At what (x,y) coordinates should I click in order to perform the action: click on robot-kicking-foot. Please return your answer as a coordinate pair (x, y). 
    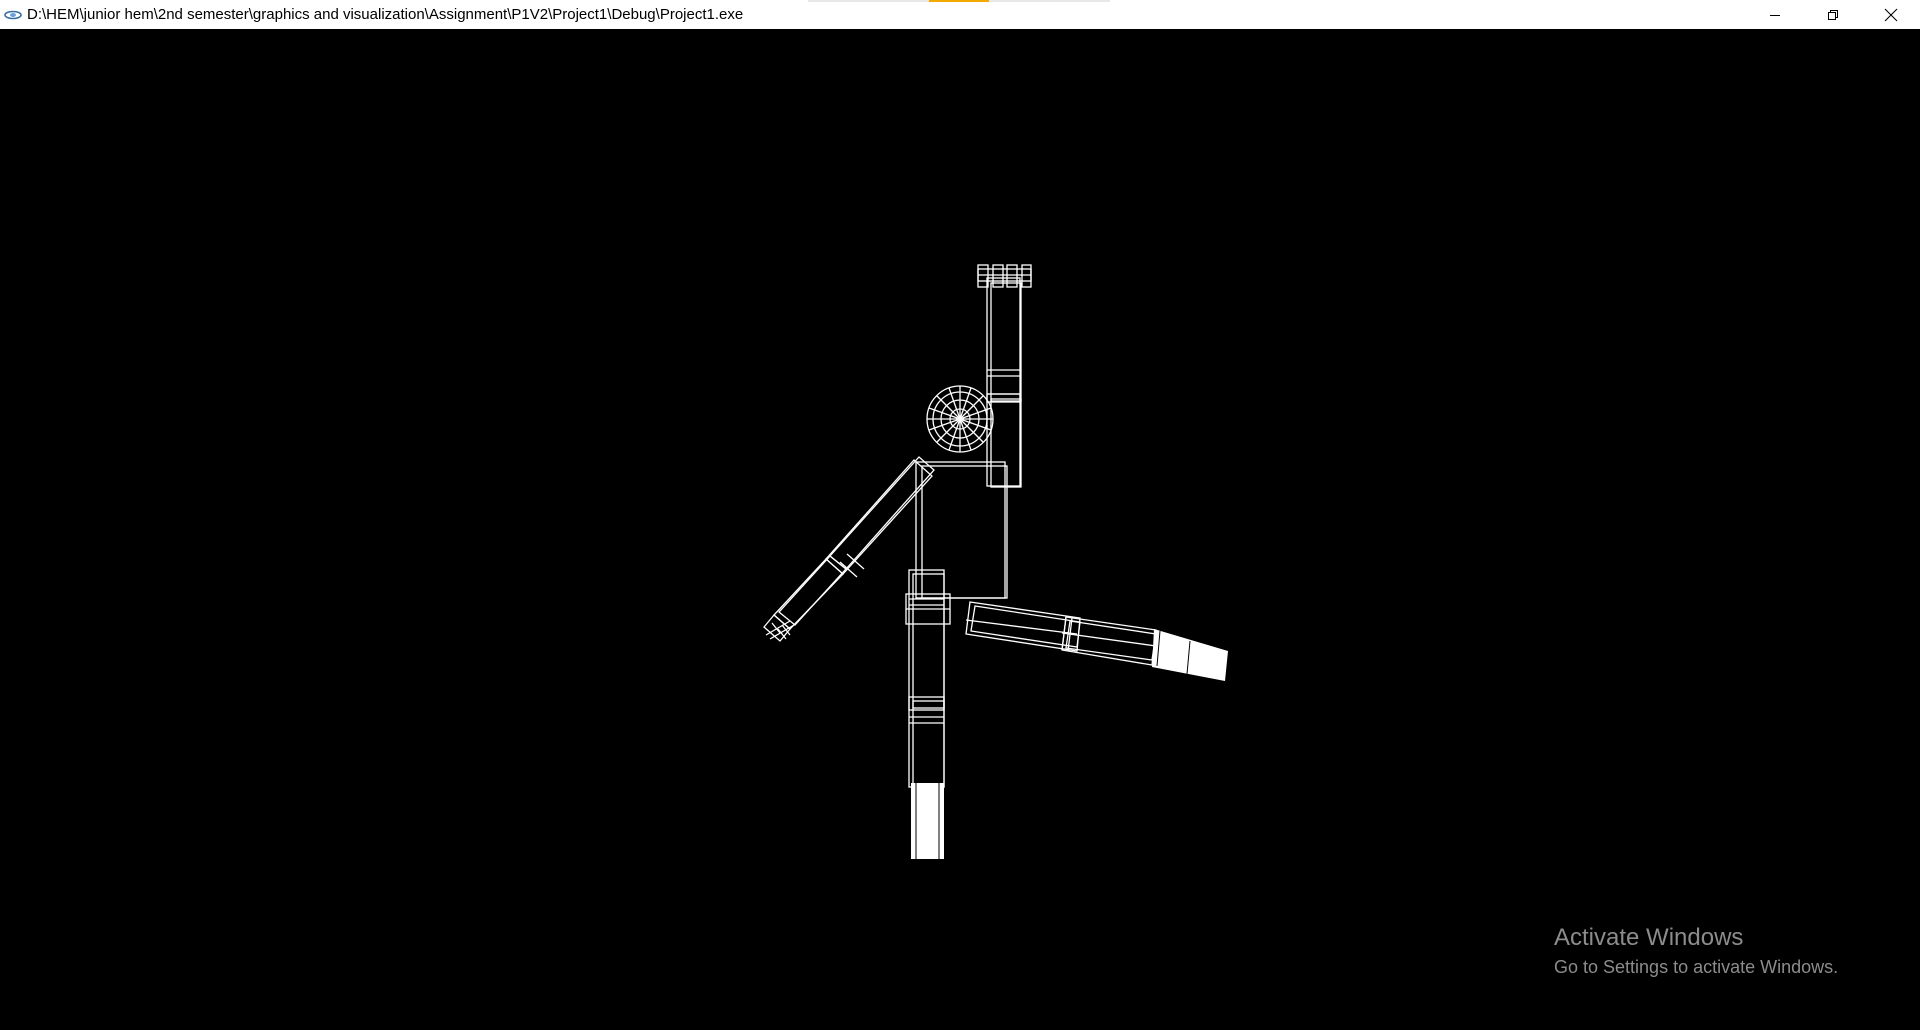
    Looking at the image, I should click on (1190, 655).